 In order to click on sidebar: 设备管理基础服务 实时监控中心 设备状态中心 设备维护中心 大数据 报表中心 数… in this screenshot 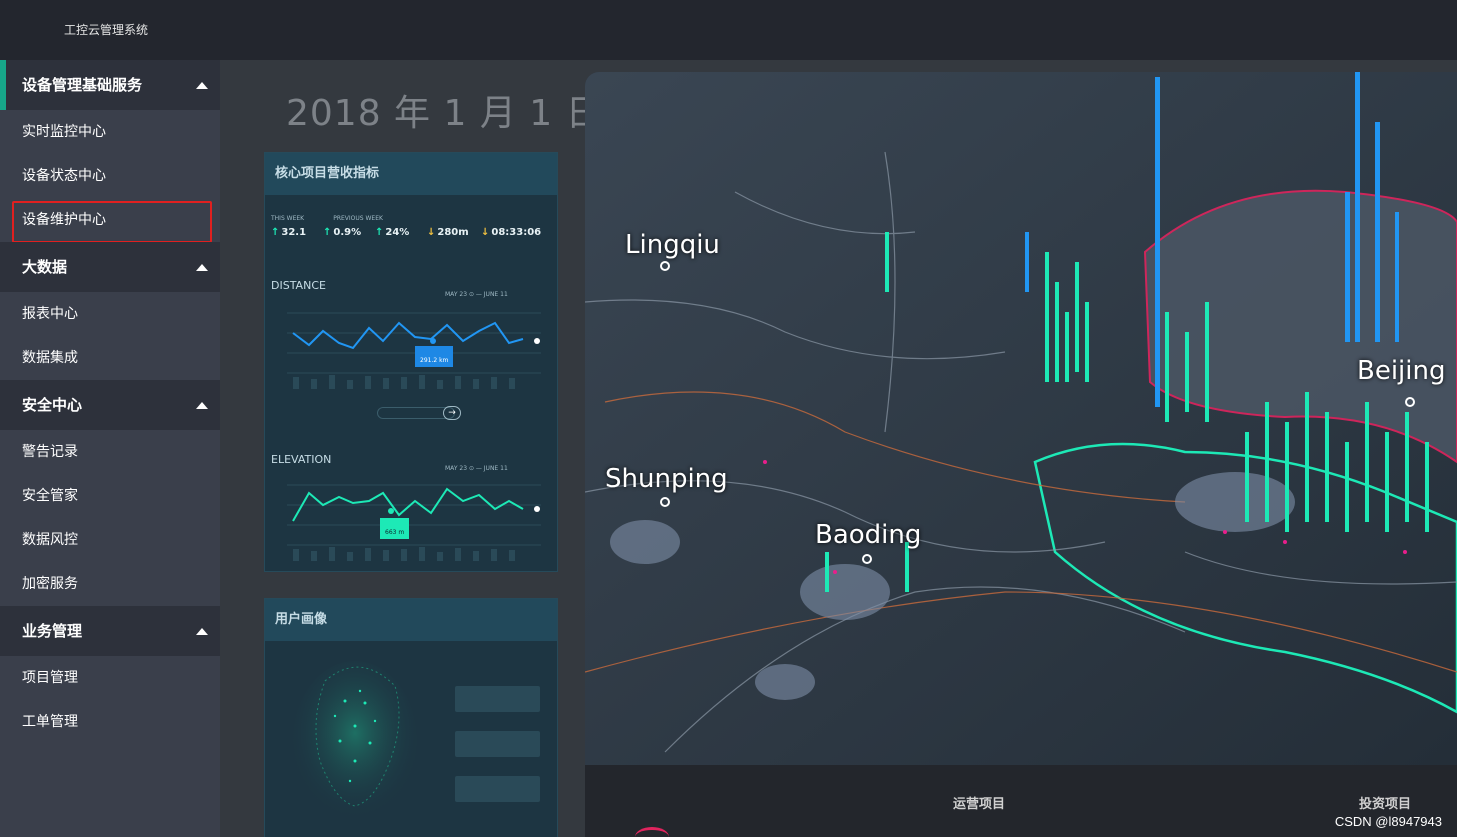, I will do `click(110, 448)`.